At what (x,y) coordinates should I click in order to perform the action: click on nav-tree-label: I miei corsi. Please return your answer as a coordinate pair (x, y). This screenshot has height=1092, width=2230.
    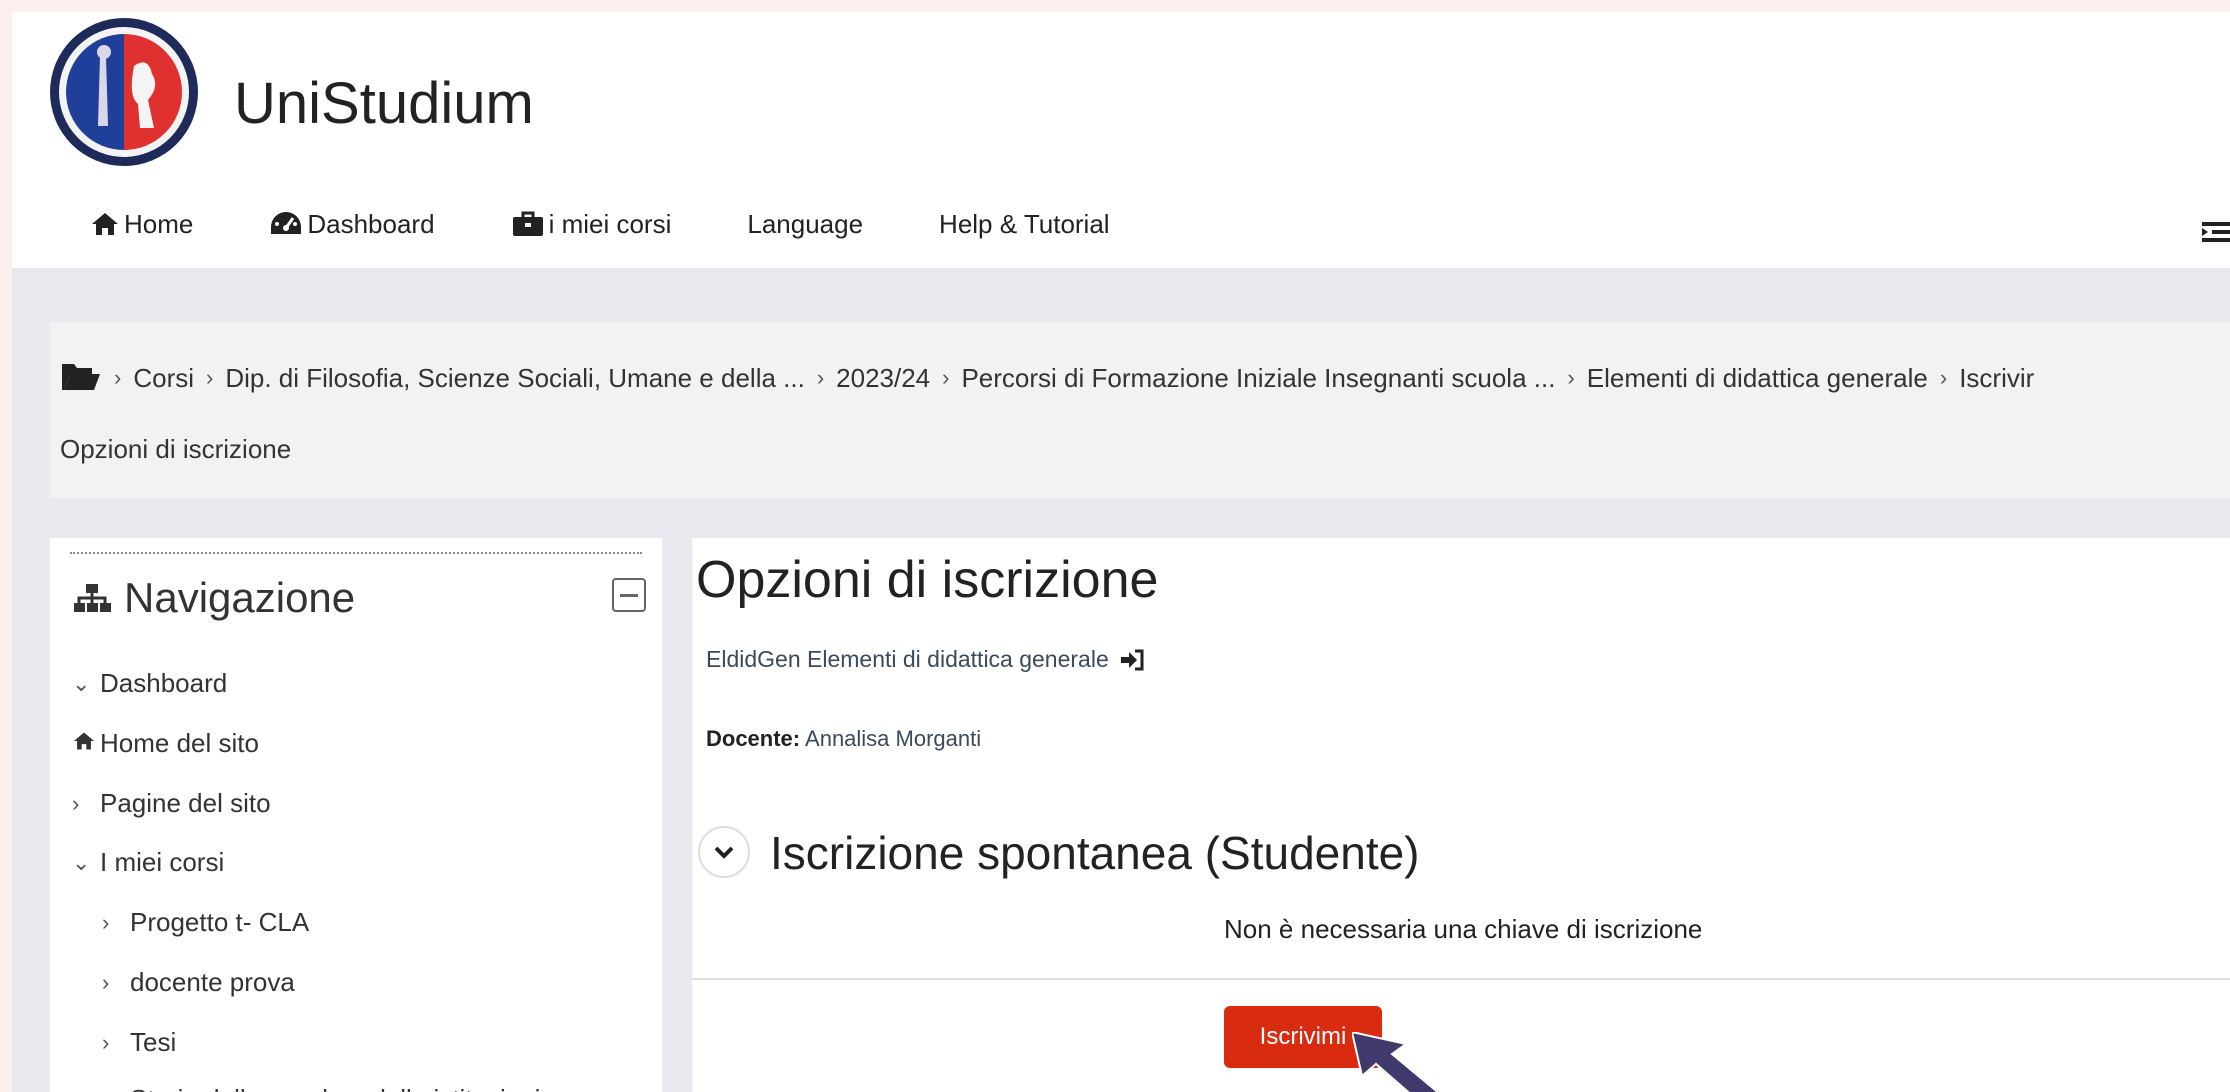
    Looking at the image, I should click on (162, 862).